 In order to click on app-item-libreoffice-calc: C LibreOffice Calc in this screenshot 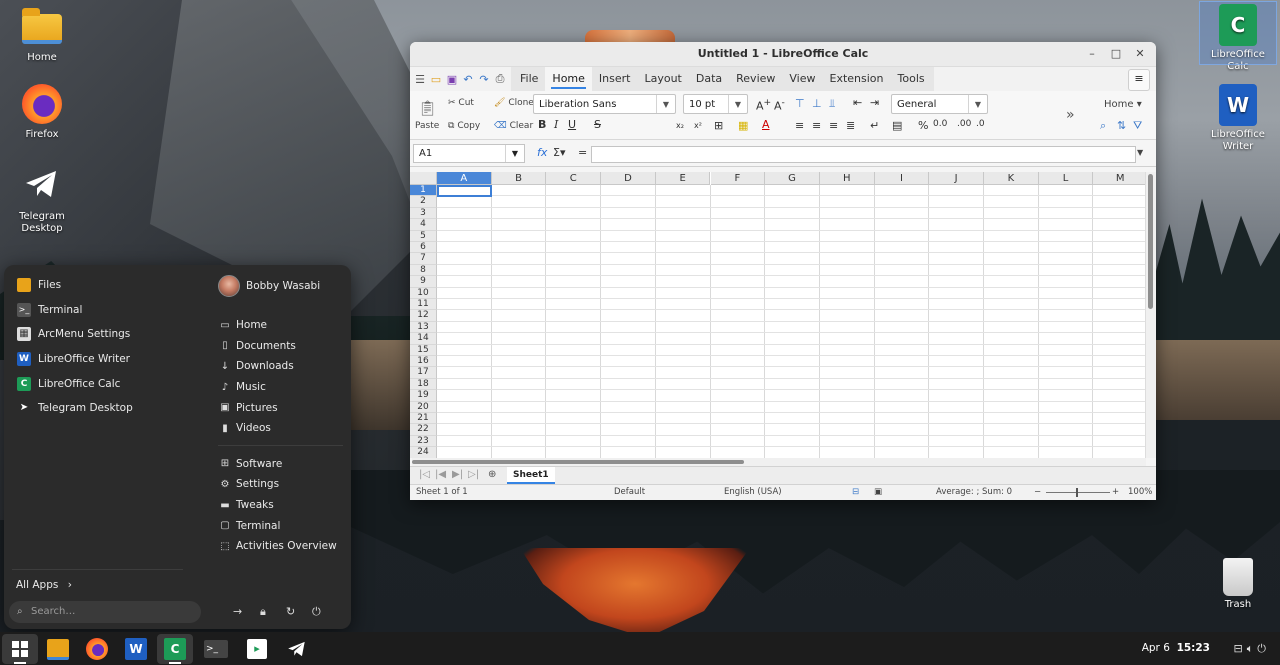, I will do `click(109, 383)`.